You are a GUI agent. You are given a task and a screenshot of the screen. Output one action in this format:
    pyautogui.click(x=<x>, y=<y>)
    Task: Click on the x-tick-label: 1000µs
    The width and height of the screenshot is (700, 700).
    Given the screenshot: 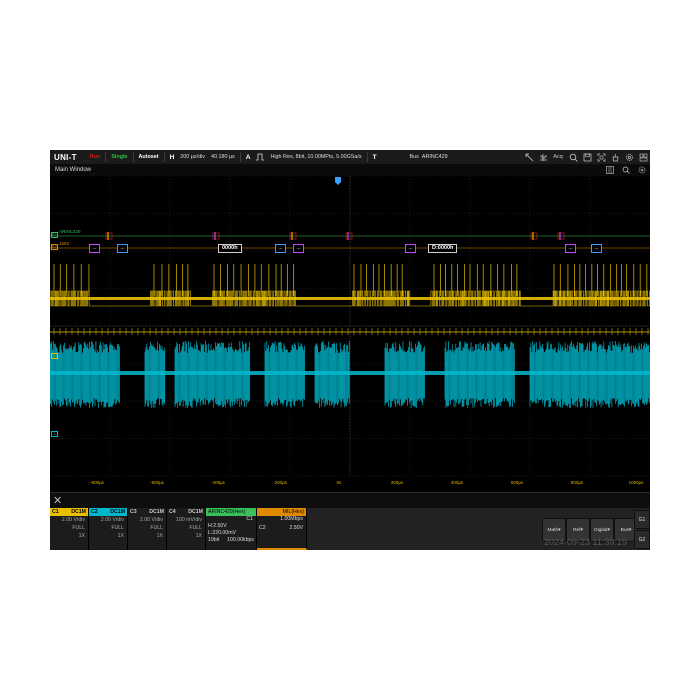 What is the action you would take?
    pyautogui.click(x=636, y=482)
    